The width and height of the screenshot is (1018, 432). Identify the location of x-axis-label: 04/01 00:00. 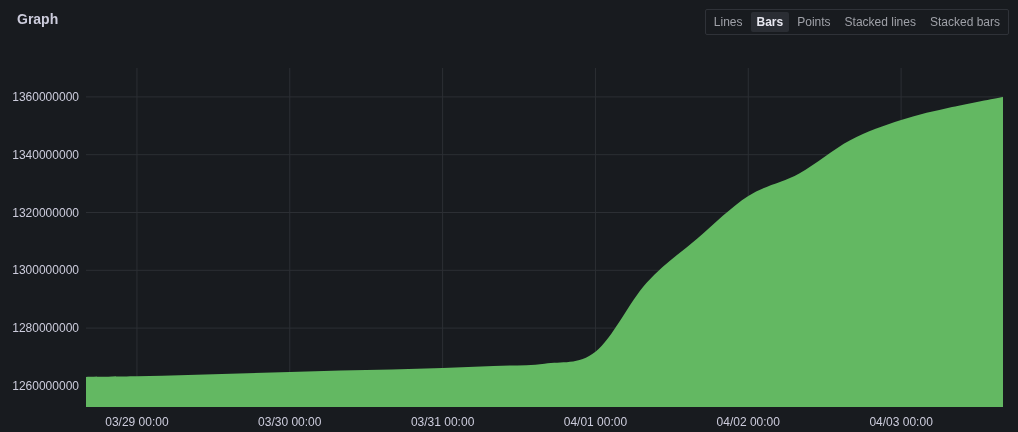
(595, 422).